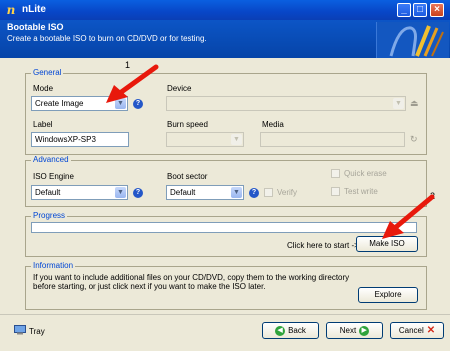 Image resolution: width=450 pixels, height=351 pixels. What do you see at coordinates (287, 192) in the screenshot?
I see `verify-label: Verify` at bounding box center [287, 192].